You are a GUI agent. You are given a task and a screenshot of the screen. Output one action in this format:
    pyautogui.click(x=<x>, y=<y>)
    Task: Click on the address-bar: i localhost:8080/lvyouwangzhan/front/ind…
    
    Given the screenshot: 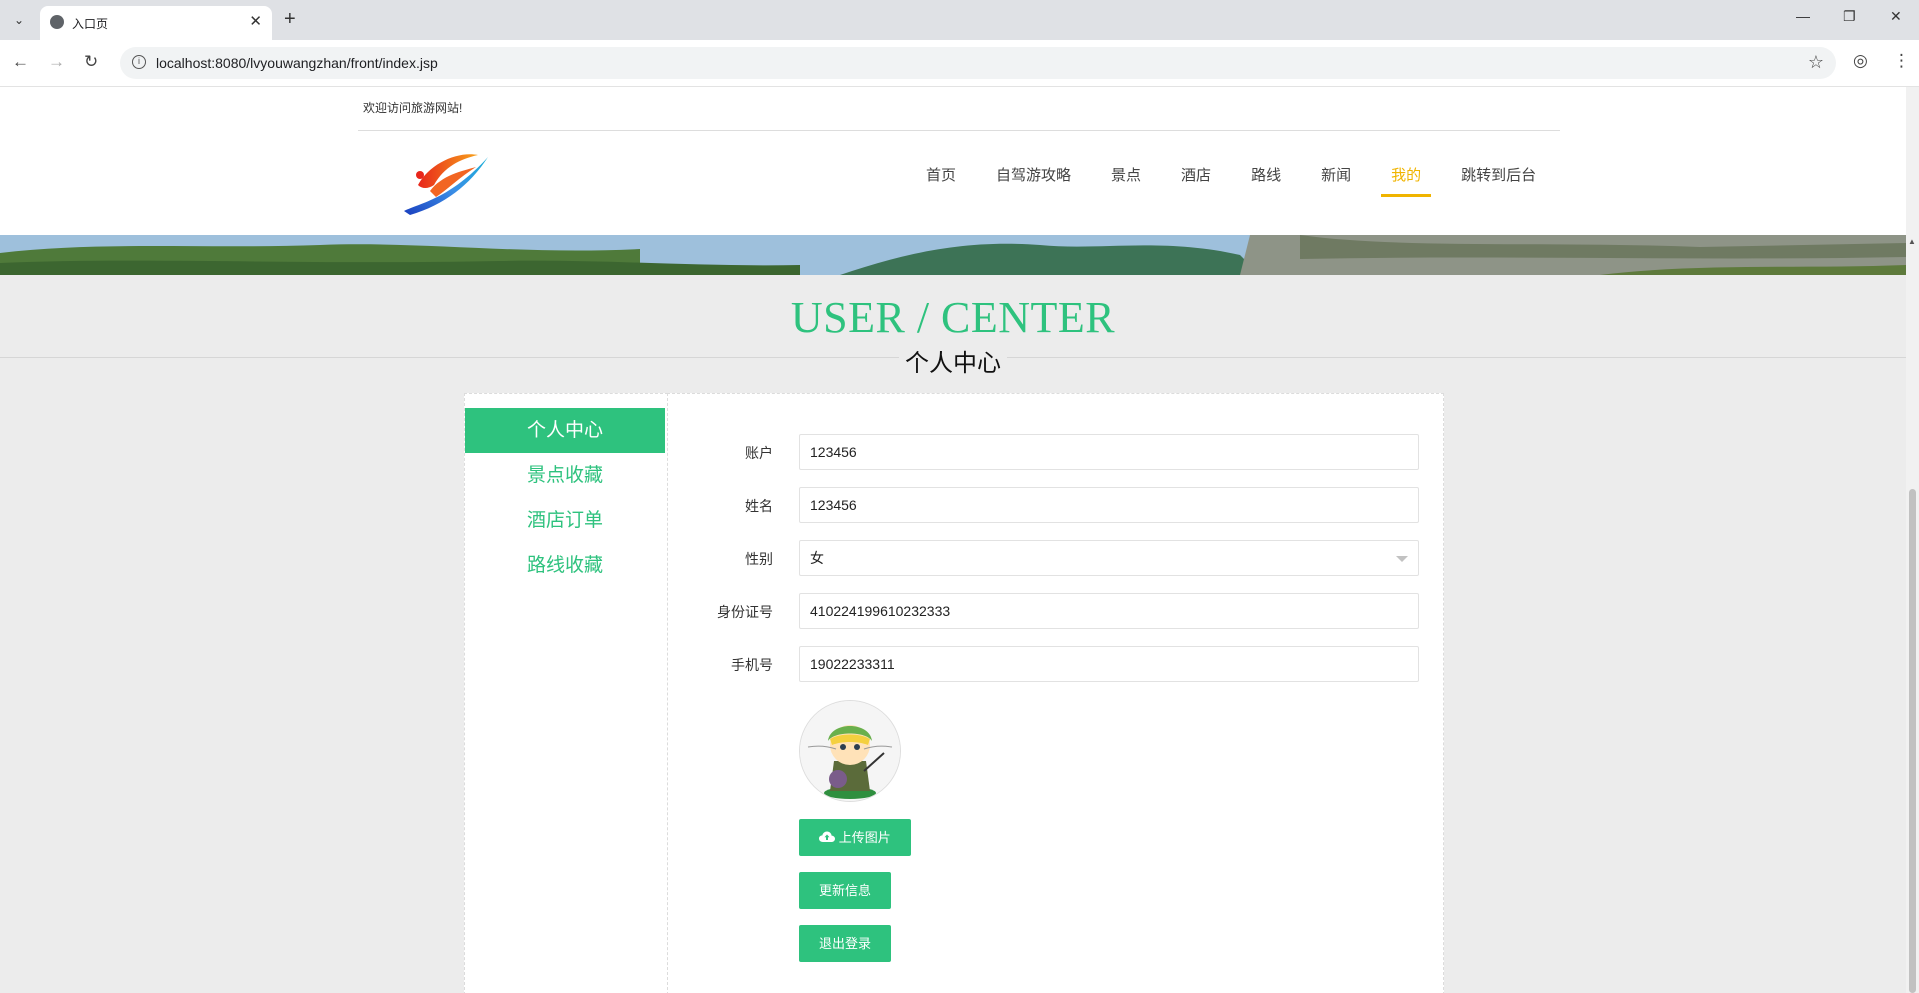 What is the action you would take?
    pyautogui.click(x=978, y=63)
    